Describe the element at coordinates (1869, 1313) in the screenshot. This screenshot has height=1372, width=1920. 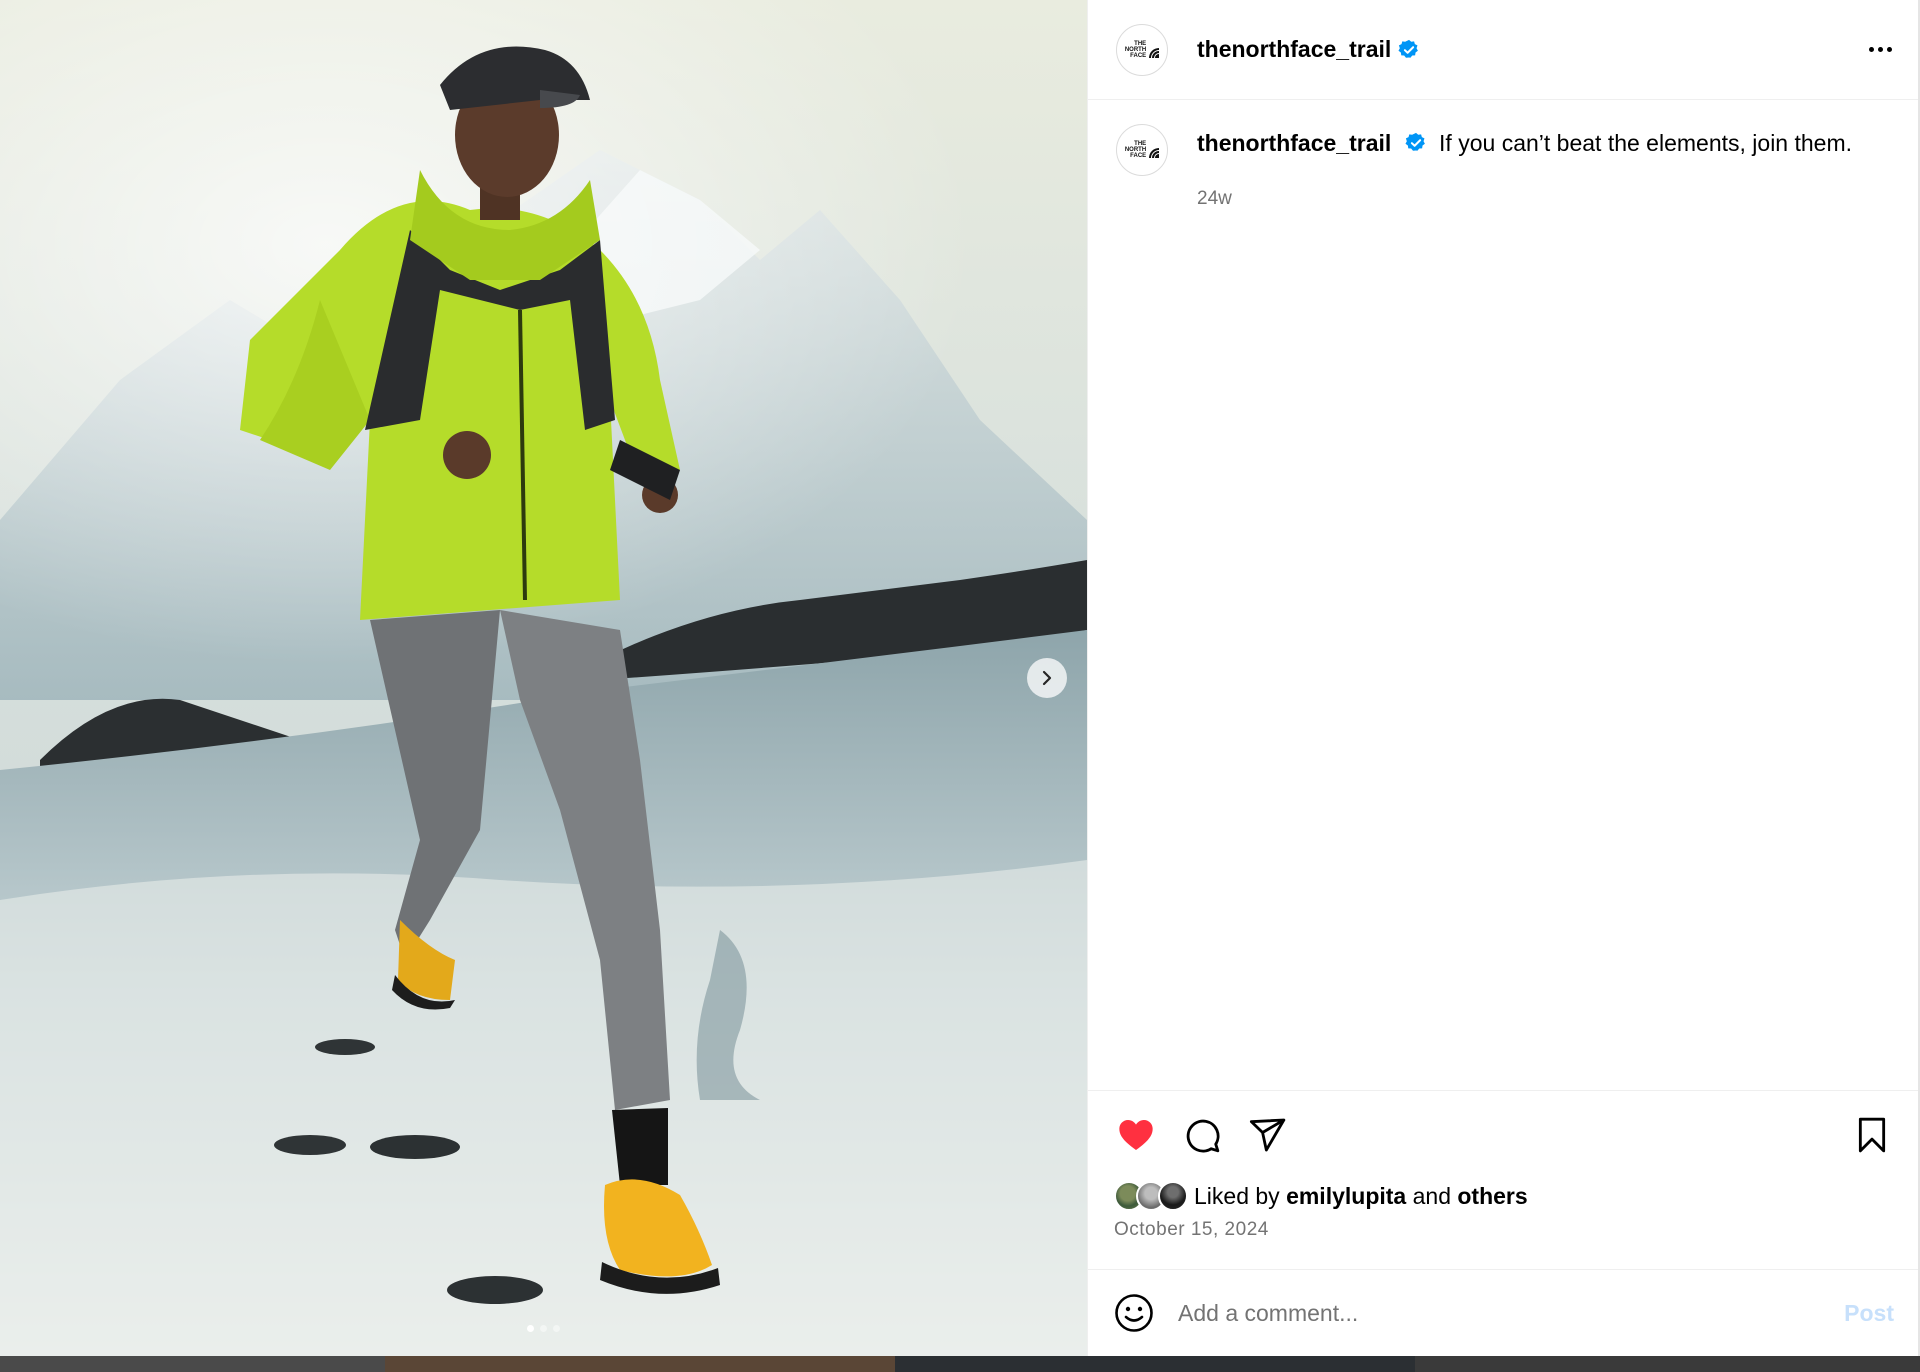
I see `post-comment-button: Post` at that location.